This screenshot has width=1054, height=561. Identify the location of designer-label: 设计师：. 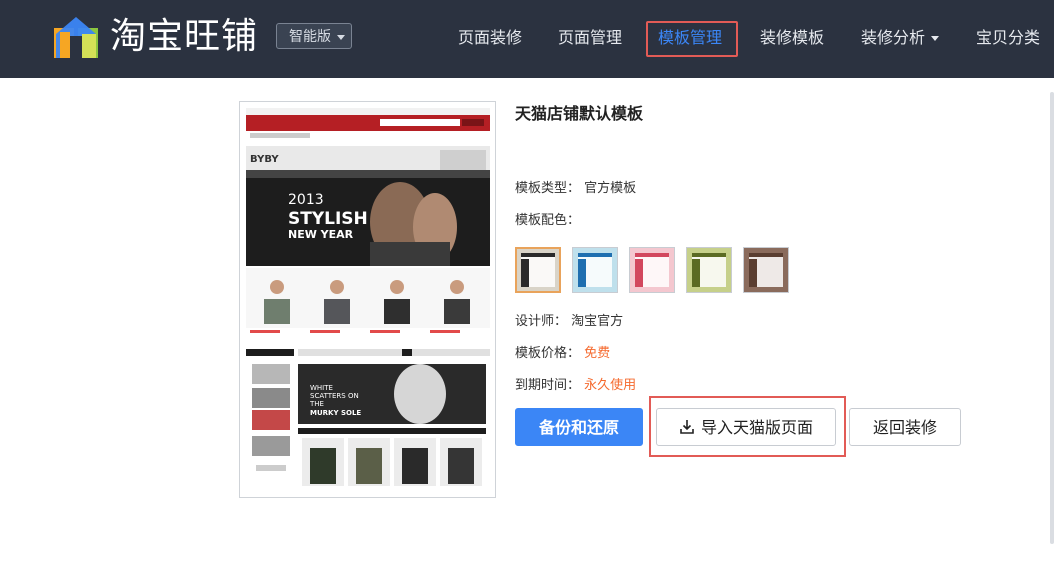
(541, 321).